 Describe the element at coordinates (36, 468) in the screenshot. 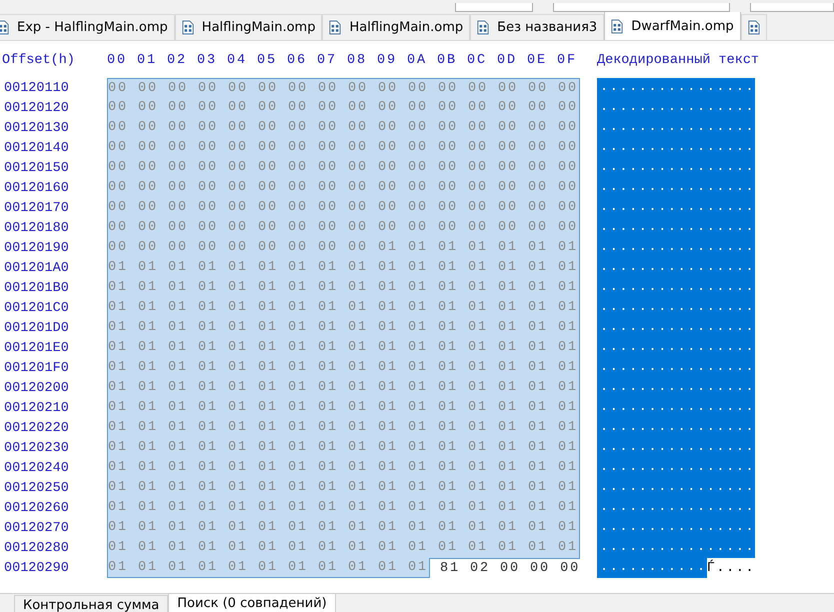

I see `offset-label: 00120240` at that location.